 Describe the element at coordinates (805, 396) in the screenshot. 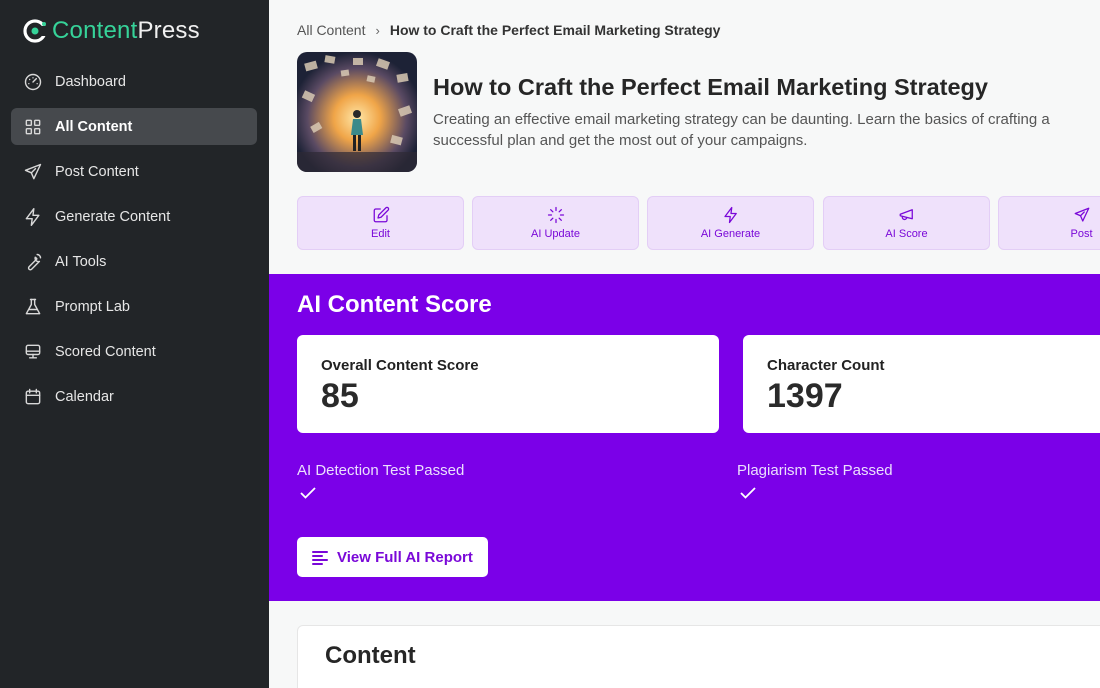

I see `character-count-value: 1397` at that location.